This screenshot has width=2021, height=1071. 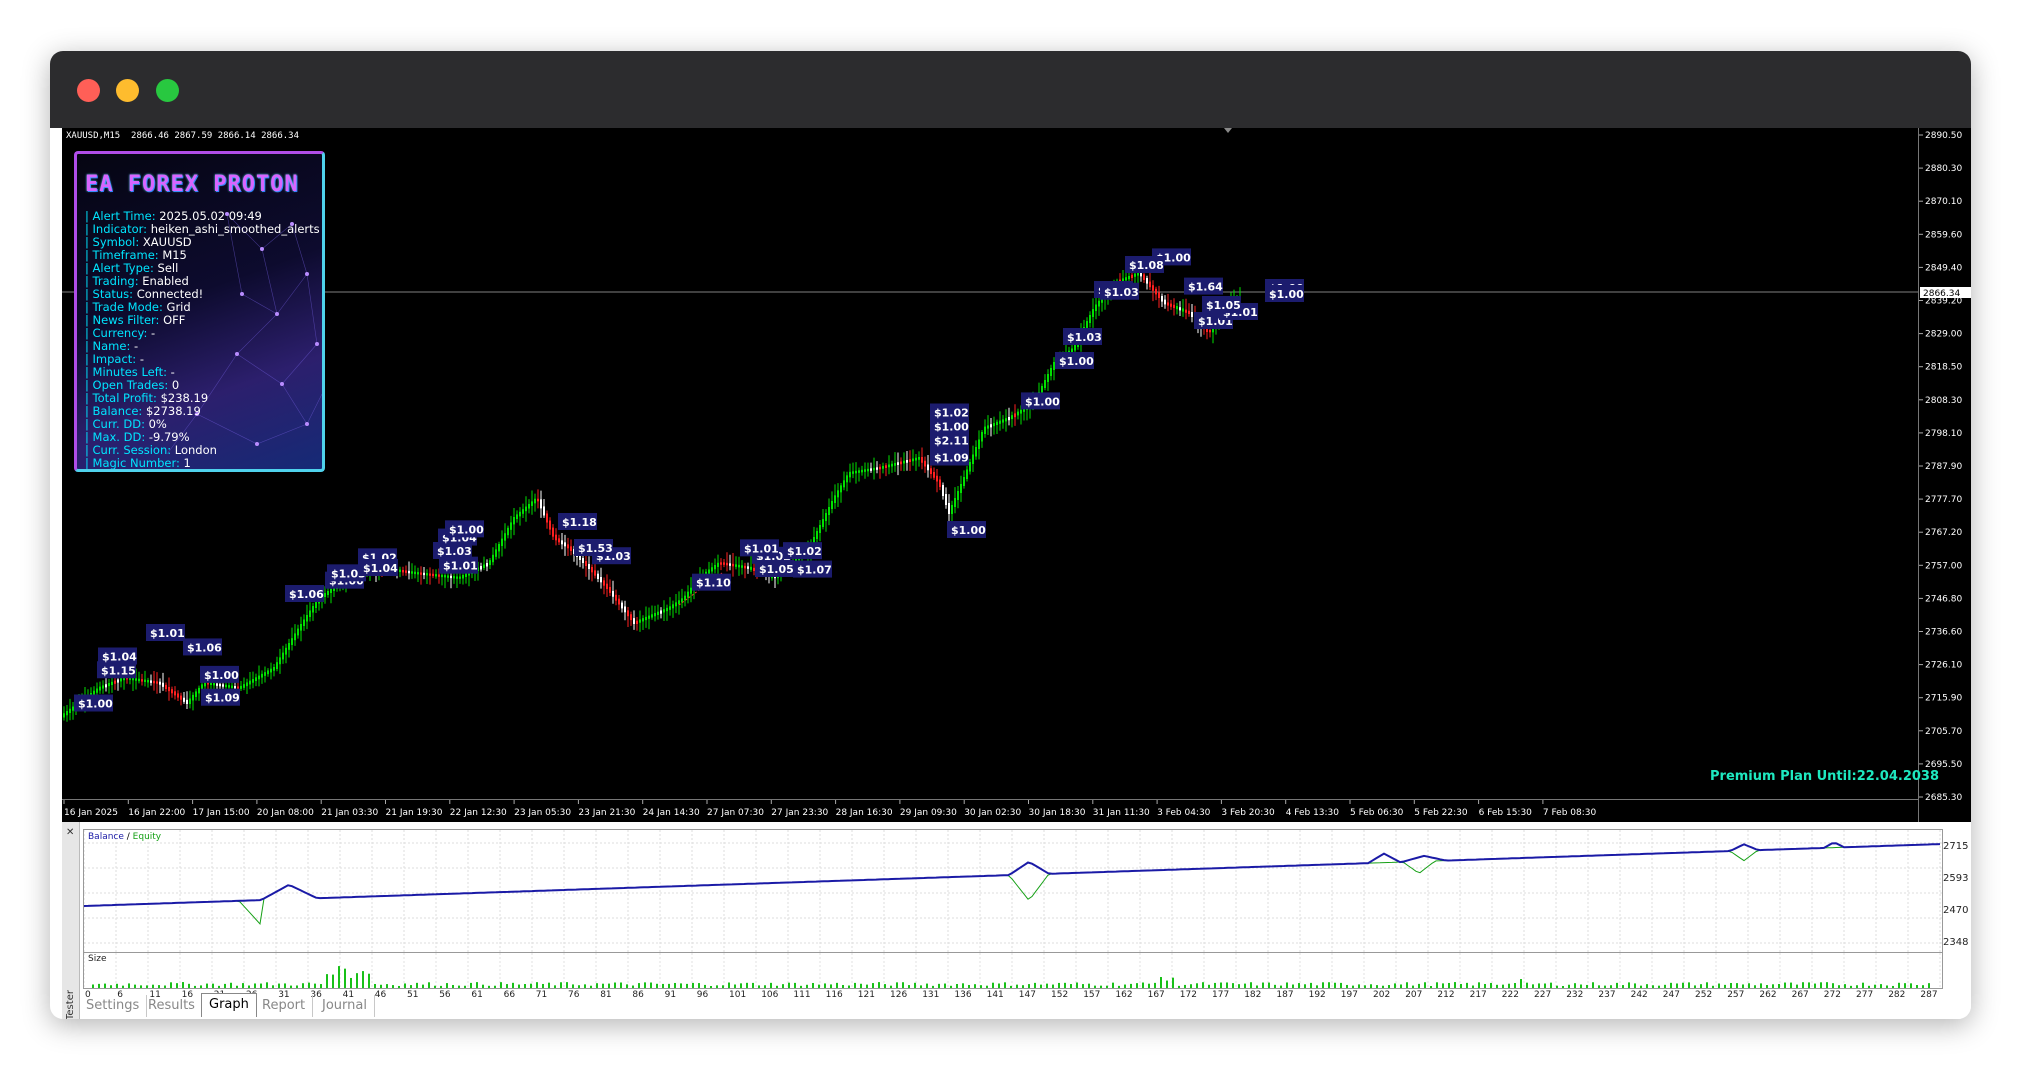 What do you see at coordinates (304, 593) in the screenshot?
I see `trade-profit-label: $1.06` at bounding box center [304, 593].